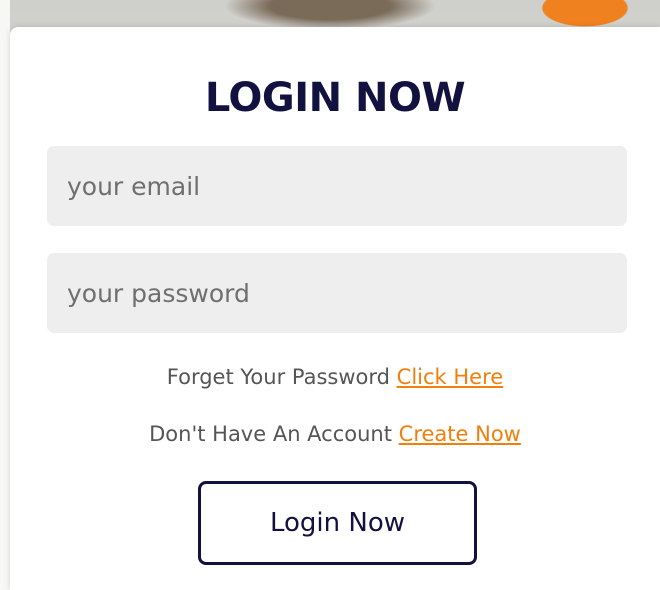 The height and width of the screenshot is (590, 660). I want to click on create-account-link: Create Now, so click(460, 434).